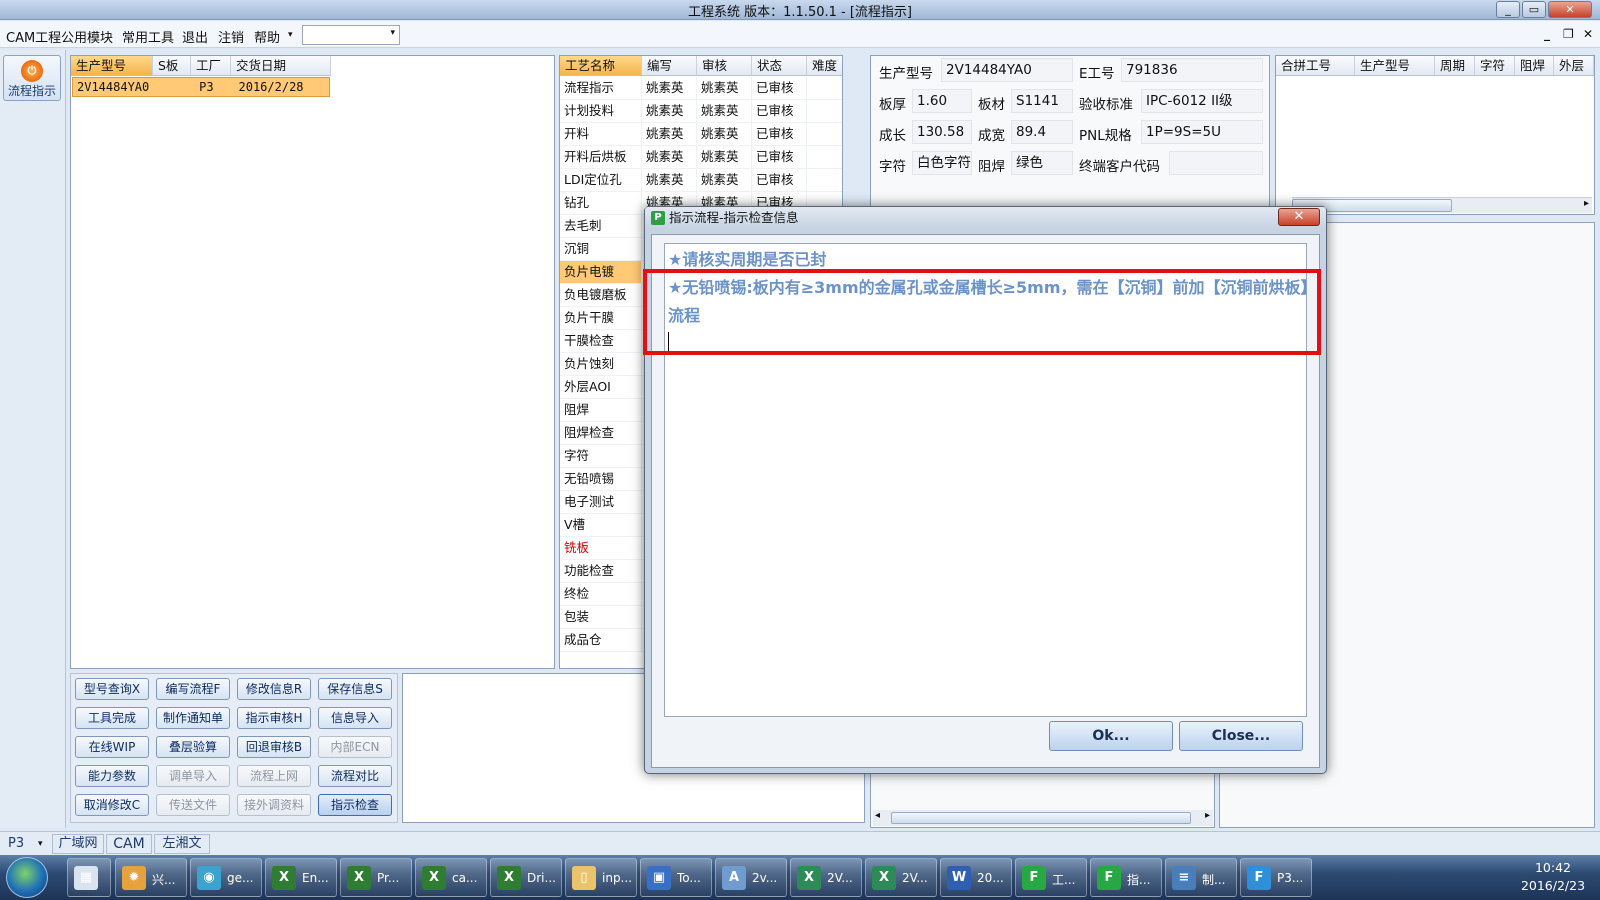 This screenshot has height=900, width=1600. What do you see at coordinates (1568, 34) in the screenshot?
I see `mdi-restore-button: ❐` at bounding box center [1568, 34].